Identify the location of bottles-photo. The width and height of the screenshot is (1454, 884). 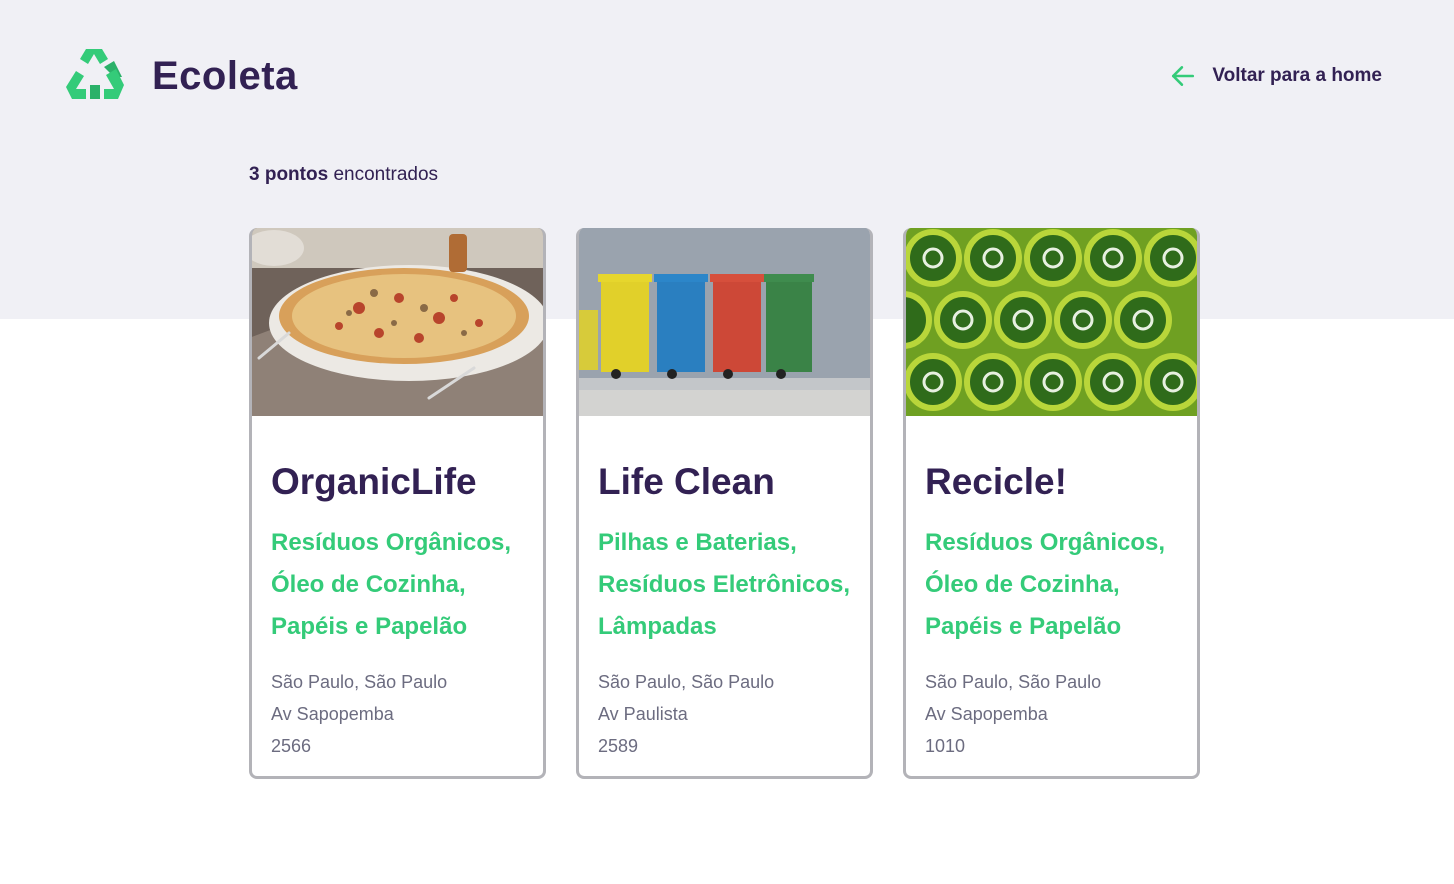
(1051, 322).